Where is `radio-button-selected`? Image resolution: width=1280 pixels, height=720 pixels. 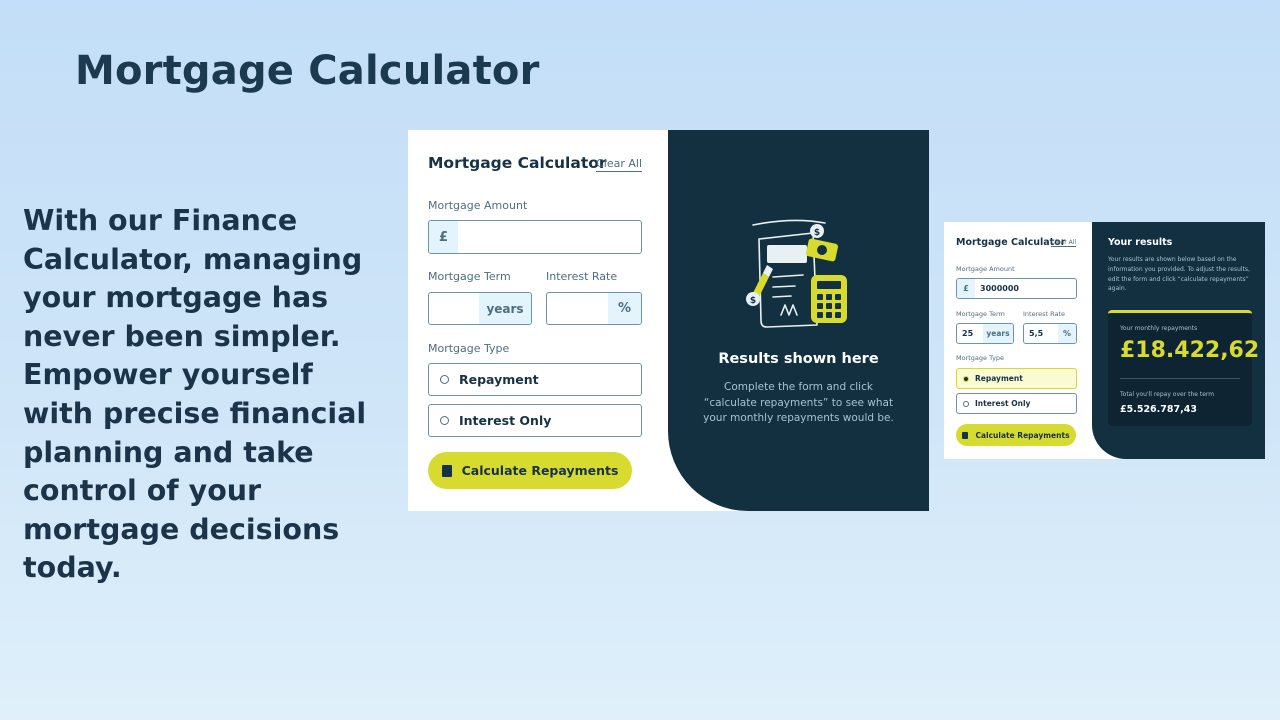
radio-button-selected is located at coordinates (966, 378).